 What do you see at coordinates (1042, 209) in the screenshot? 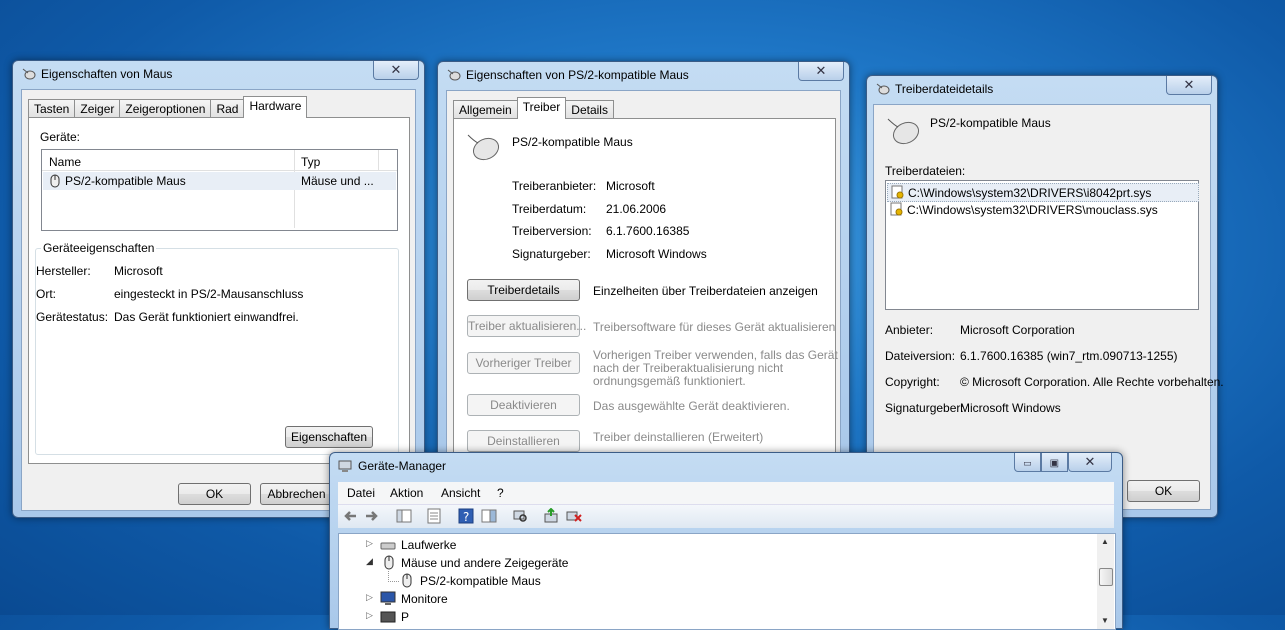
I see `list-item: C:\Windows\system32\DRIVERS\mouclass.sys` at bounding box center [1042, 209].